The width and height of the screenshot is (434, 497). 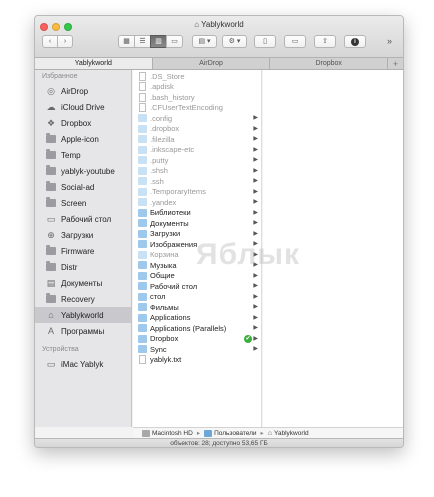 What do you see at coordinates (197, 150) in the screenshot?
I see `file-row: .inkscape-etc ▶` at bounding box center [197, 150].